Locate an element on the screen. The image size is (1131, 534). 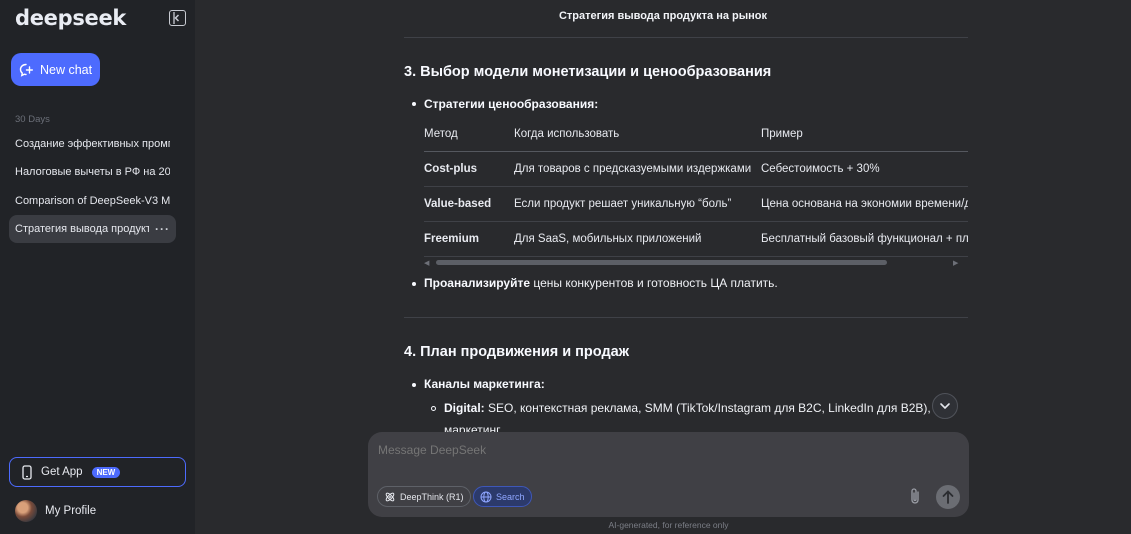
scroll-right-icon: ▶ is located at coordinates (955, 263).